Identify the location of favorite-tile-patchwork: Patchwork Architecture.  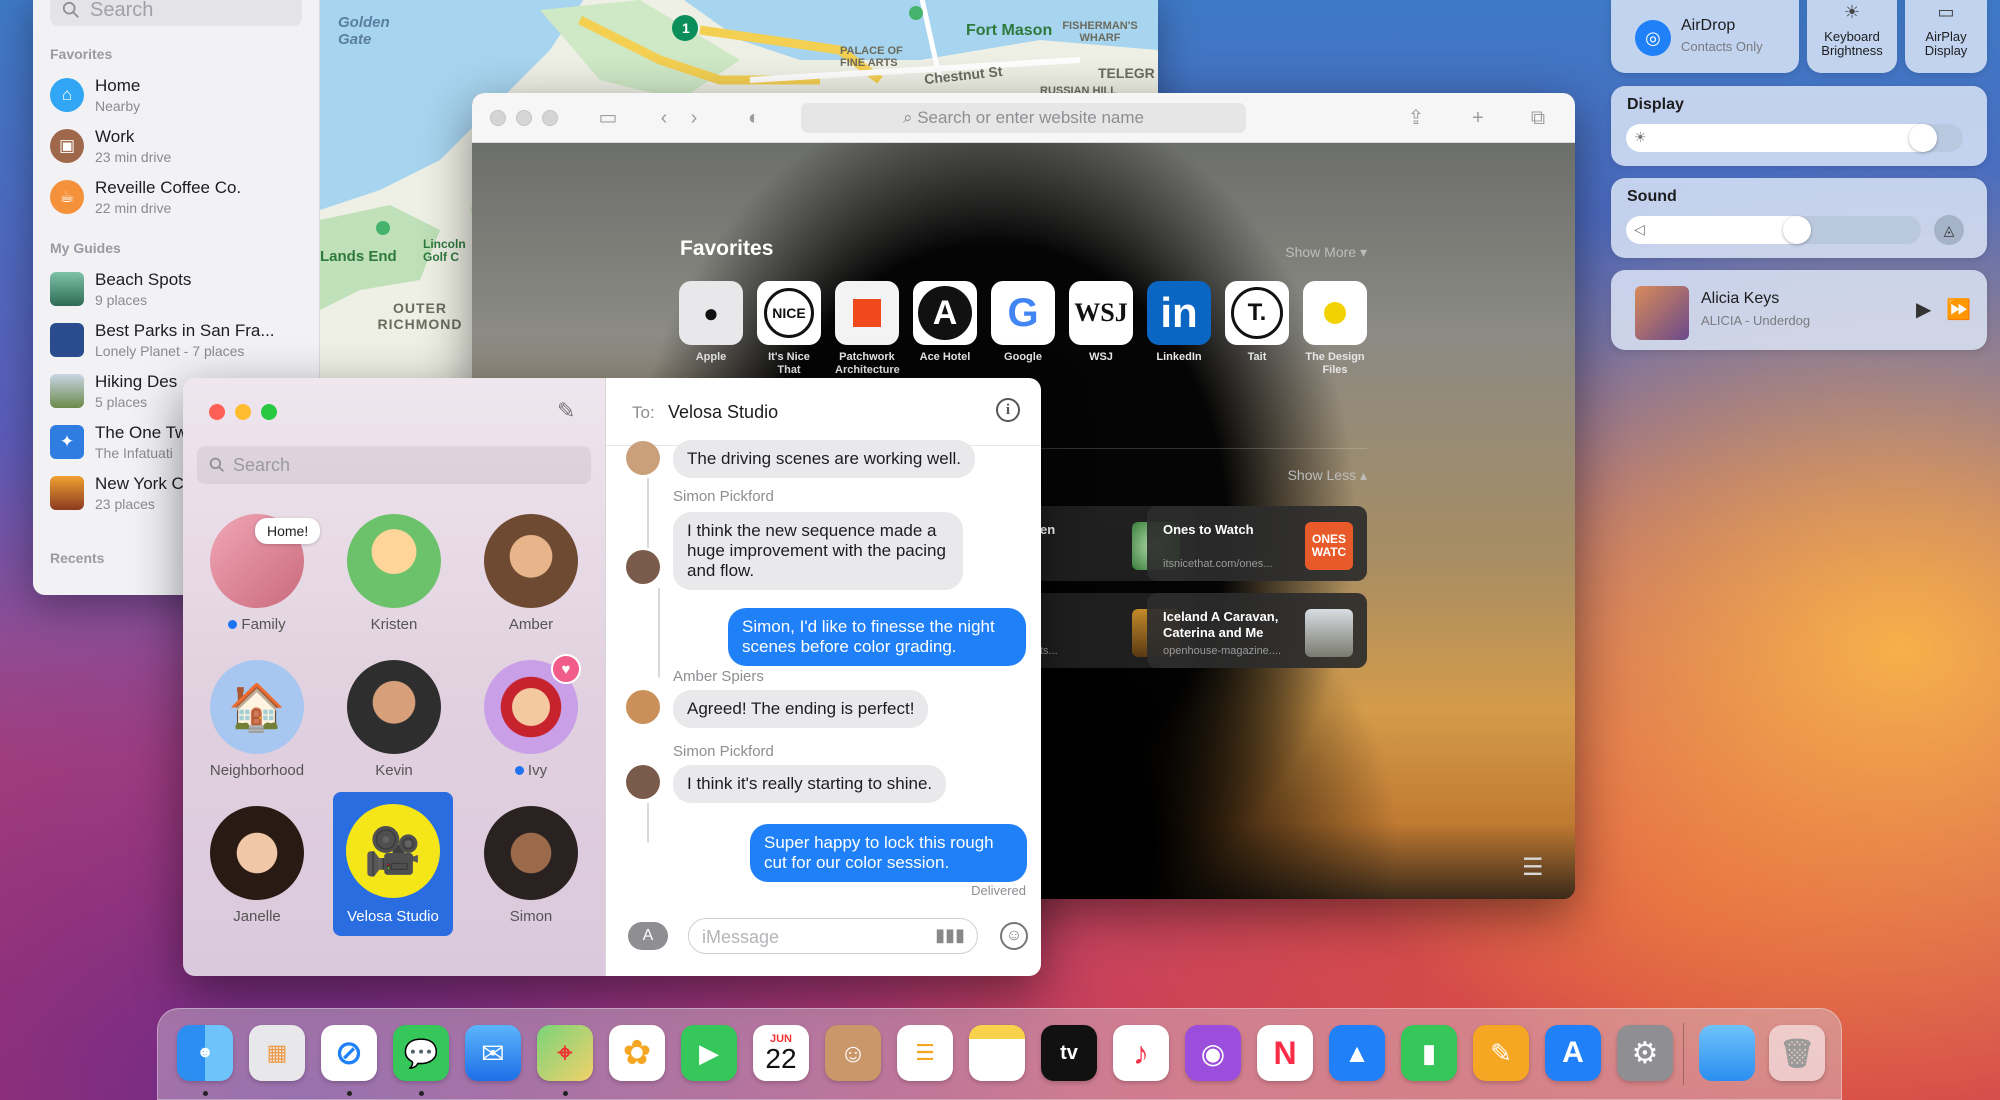
(867, 329).